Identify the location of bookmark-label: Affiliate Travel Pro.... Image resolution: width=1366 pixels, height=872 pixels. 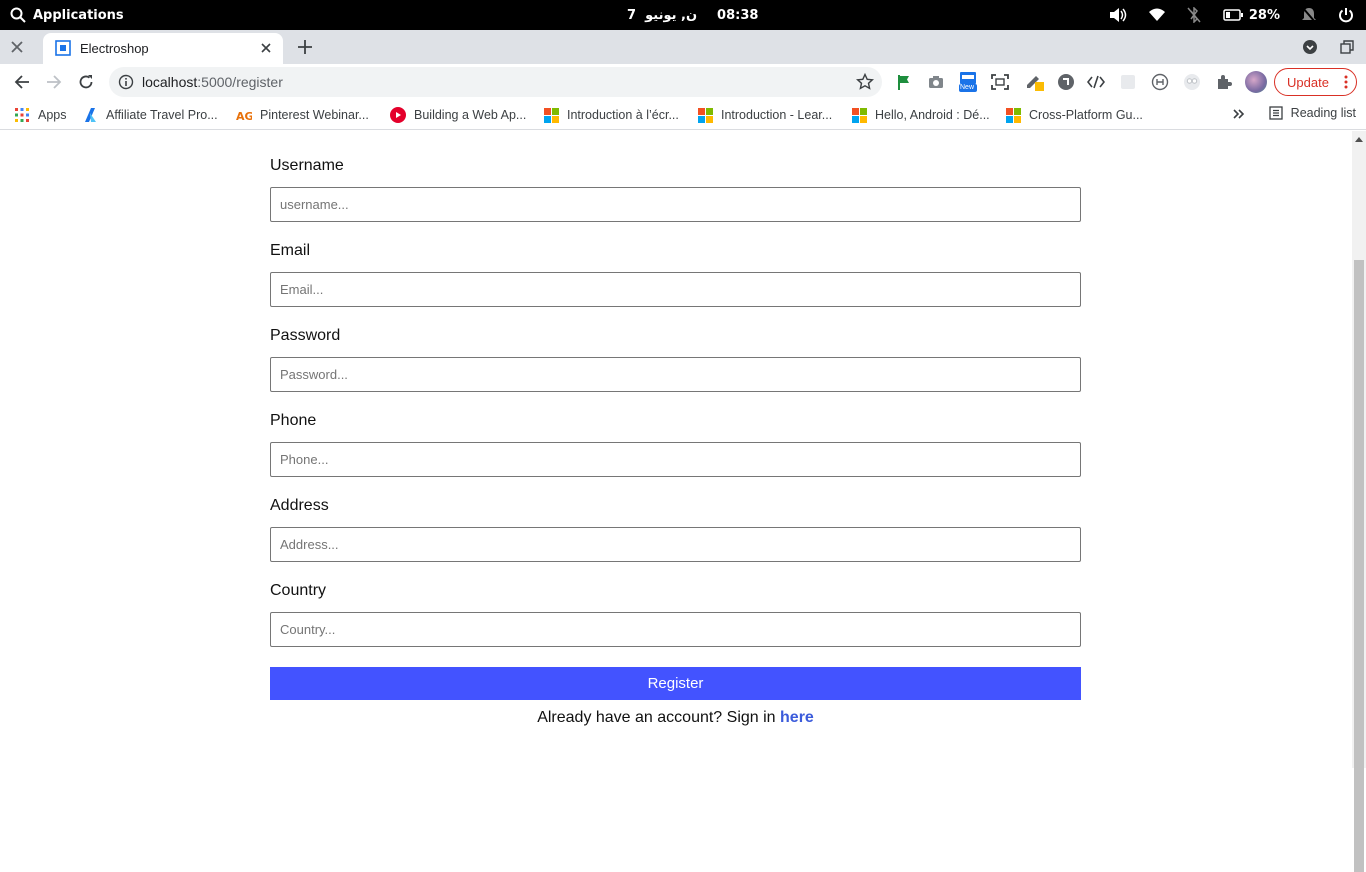
(162, 115).